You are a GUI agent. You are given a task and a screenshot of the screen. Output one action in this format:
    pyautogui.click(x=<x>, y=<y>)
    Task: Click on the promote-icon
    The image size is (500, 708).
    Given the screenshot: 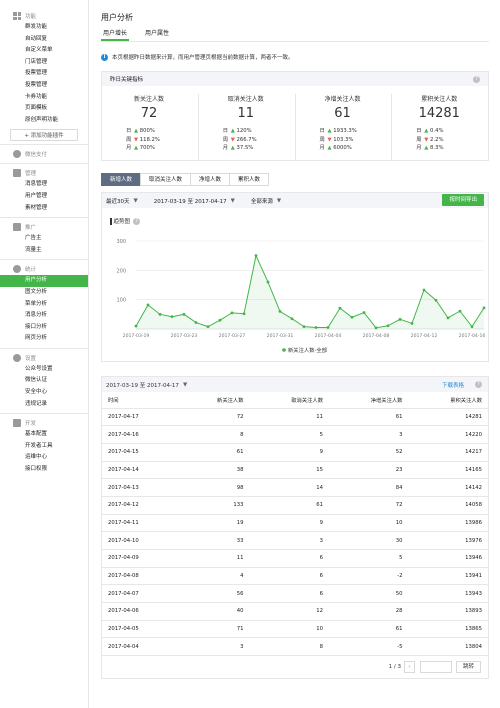 What is the action you would take?
    pyautogui.click(x=17, y=227)
    